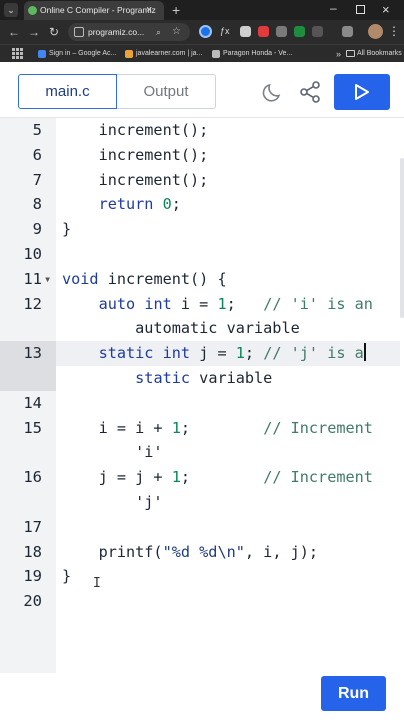 Image resolution: width=404 pixels, height=720 pixels. Describe the element at coordinates (42, 54) in the screenshot. I see `google-favicon-icon` at that location.